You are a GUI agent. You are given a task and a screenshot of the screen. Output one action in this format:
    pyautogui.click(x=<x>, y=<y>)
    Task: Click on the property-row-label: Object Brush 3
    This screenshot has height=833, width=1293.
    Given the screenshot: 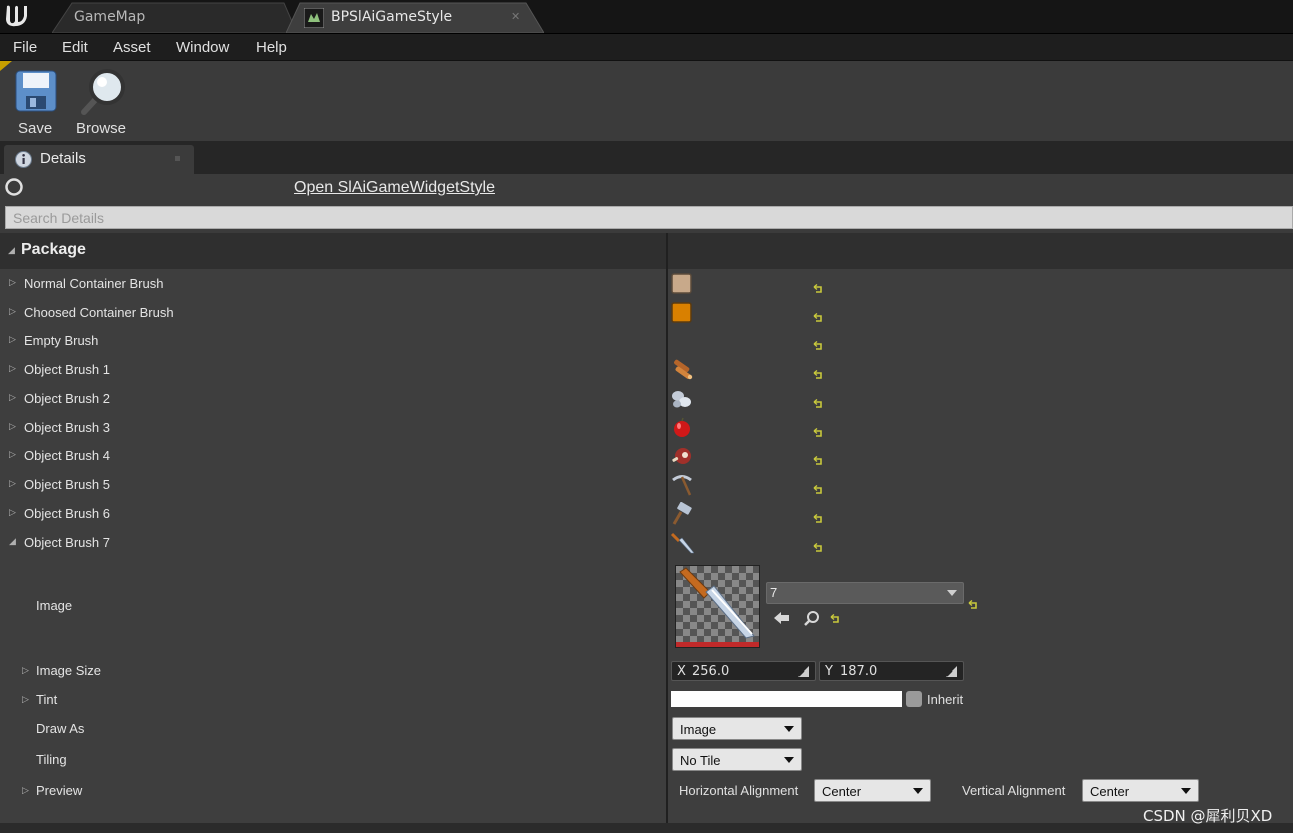 What is the action you would take?
    pyautogui.click(x=67, y=427)
    